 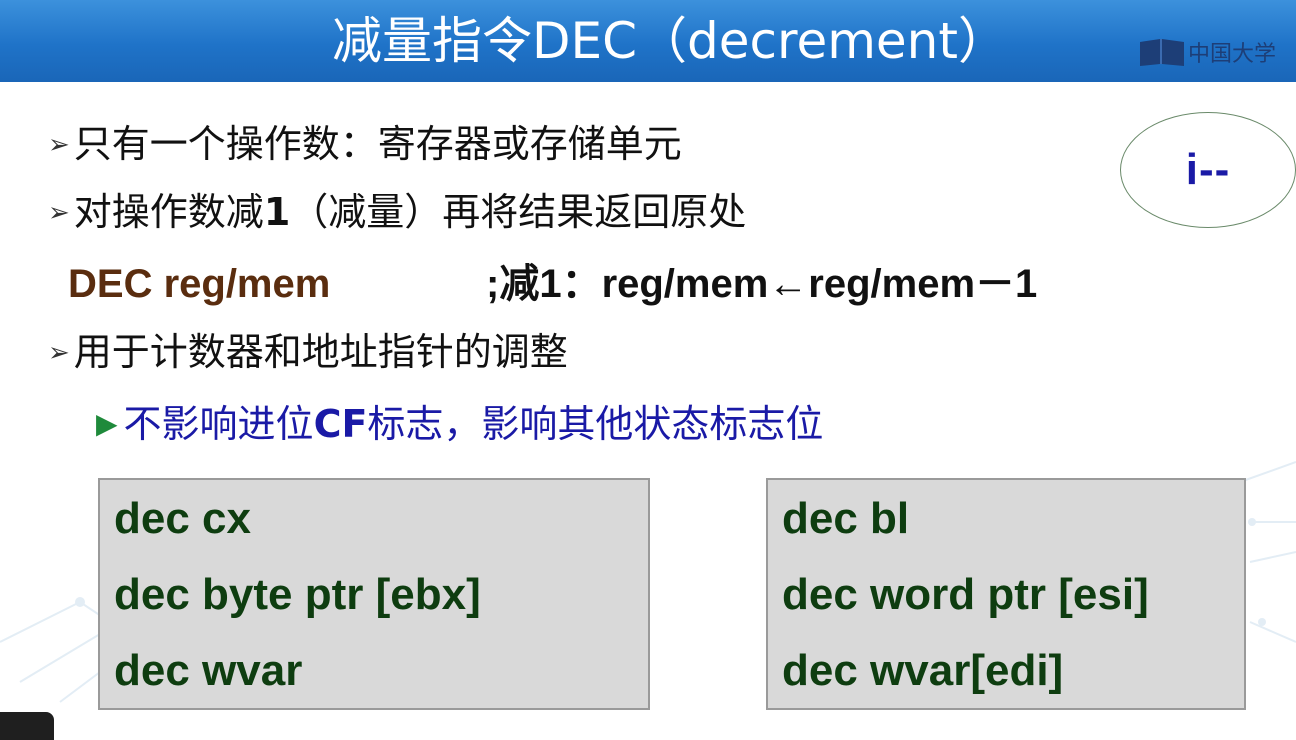 I want to click on bullet-text: 只有一个操作数：寄存器或存储单元, so click(x=377, y=144).